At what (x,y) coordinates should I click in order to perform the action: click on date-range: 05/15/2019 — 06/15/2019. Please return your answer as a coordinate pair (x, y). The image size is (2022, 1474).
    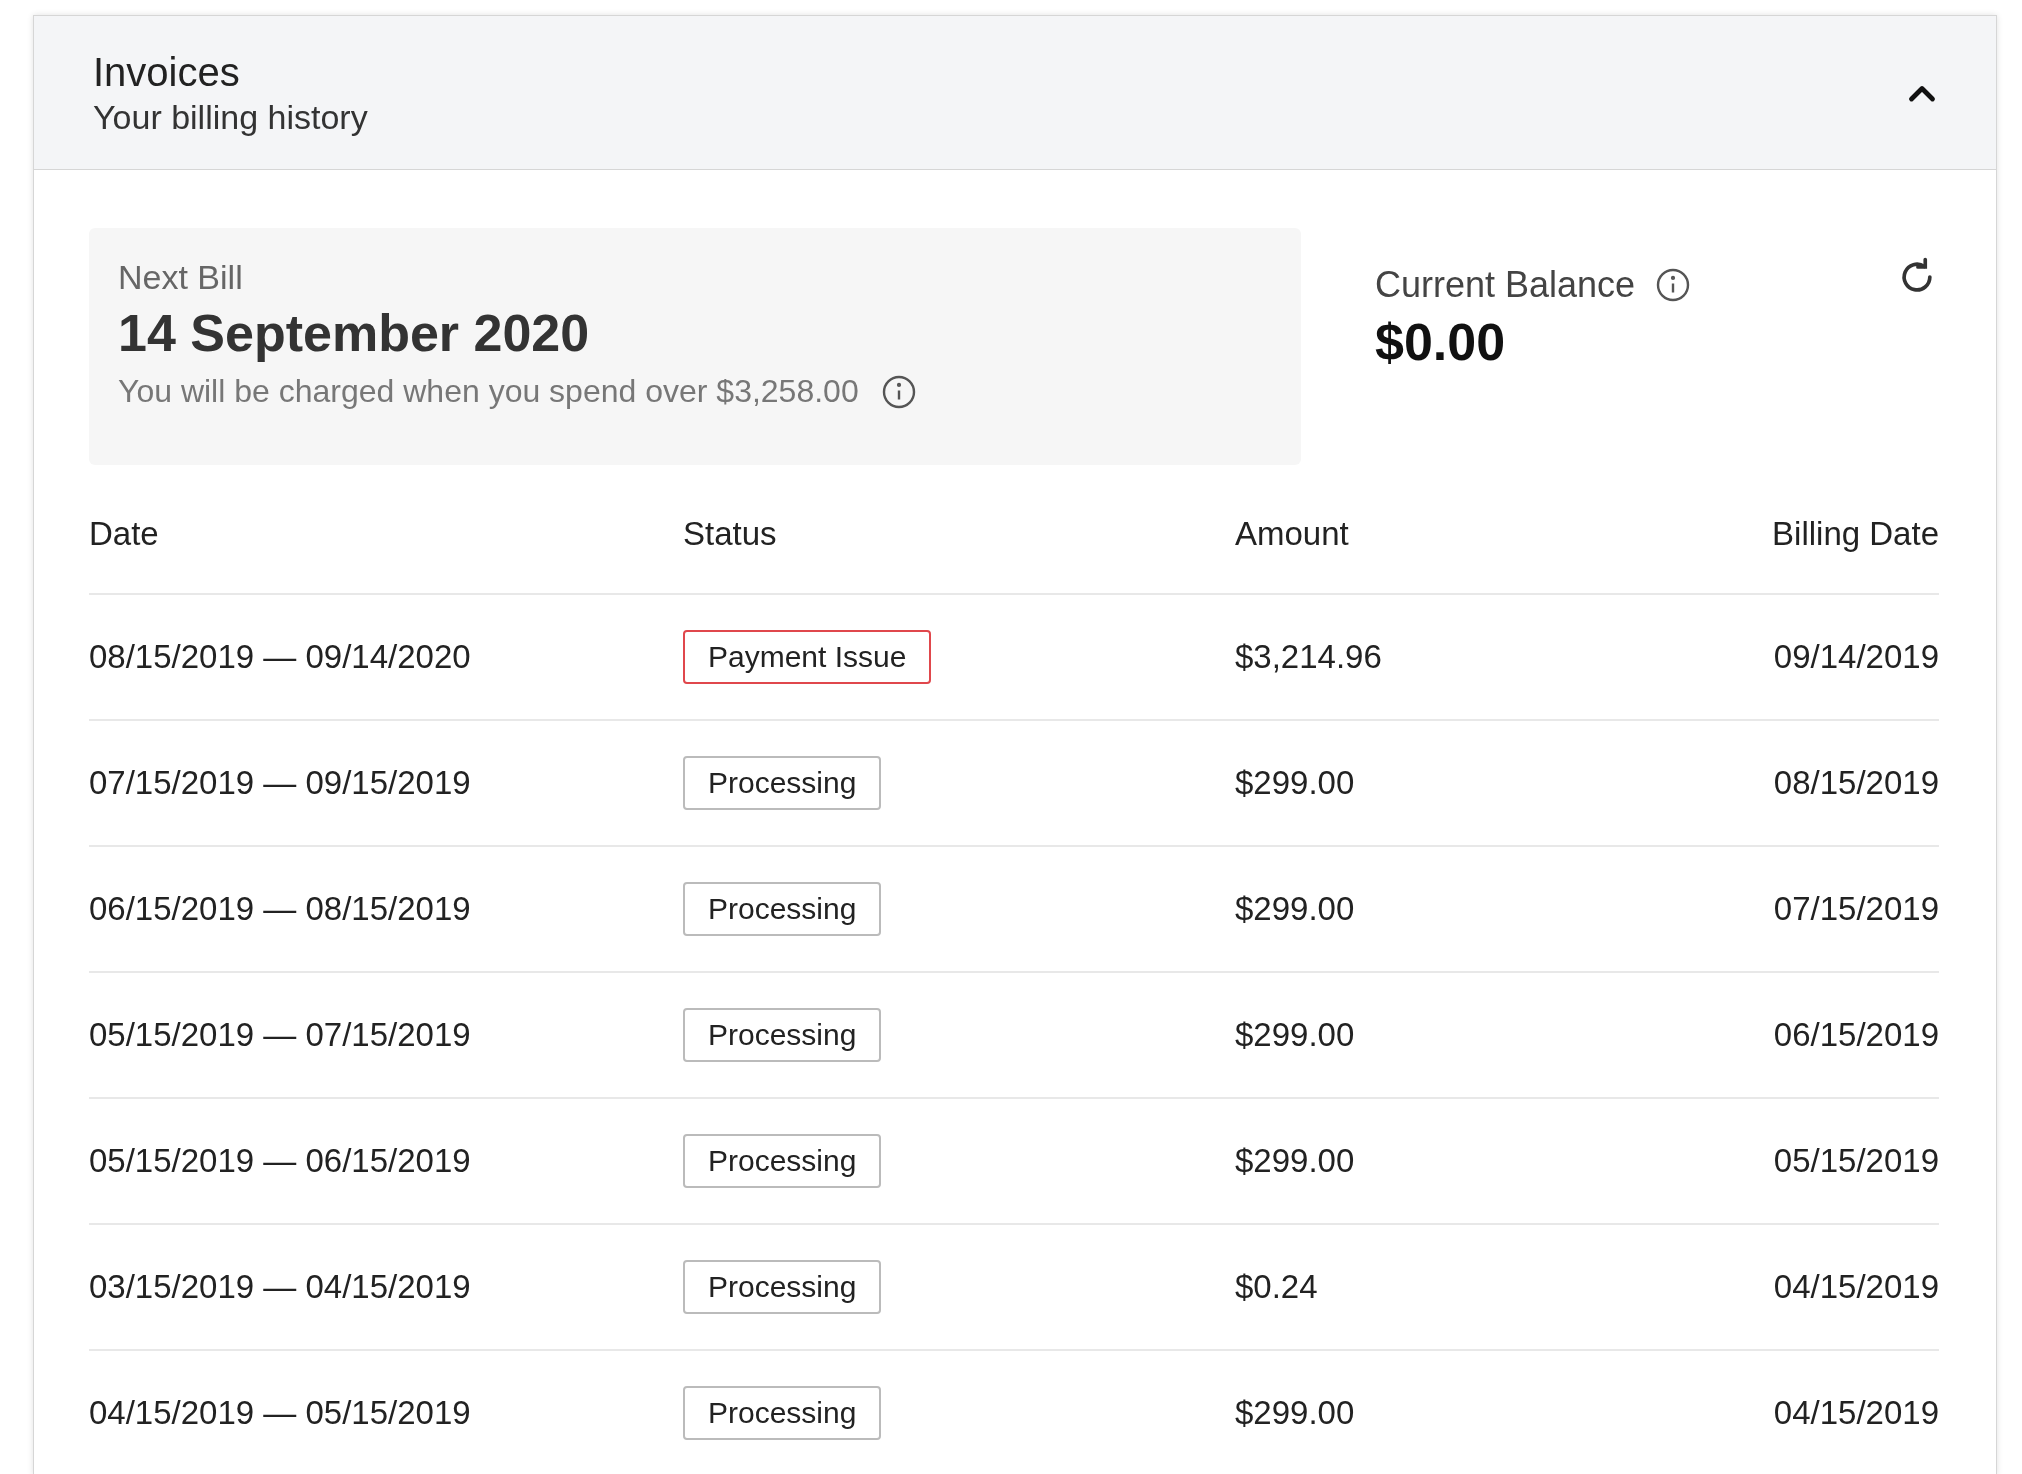
    Looking at the image, I should click on (280, 1161).